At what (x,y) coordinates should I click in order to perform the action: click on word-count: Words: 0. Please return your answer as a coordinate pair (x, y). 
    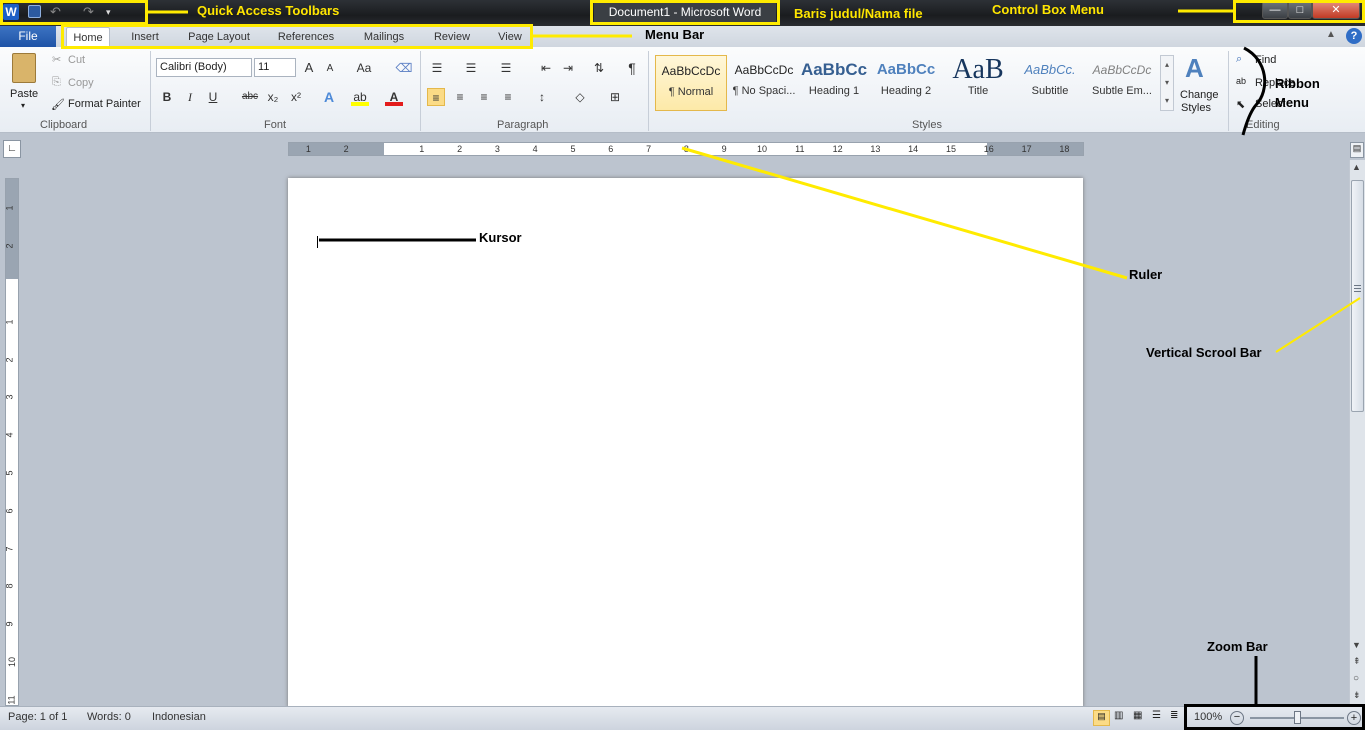
    Looking at the image, I should click on (109, 717).